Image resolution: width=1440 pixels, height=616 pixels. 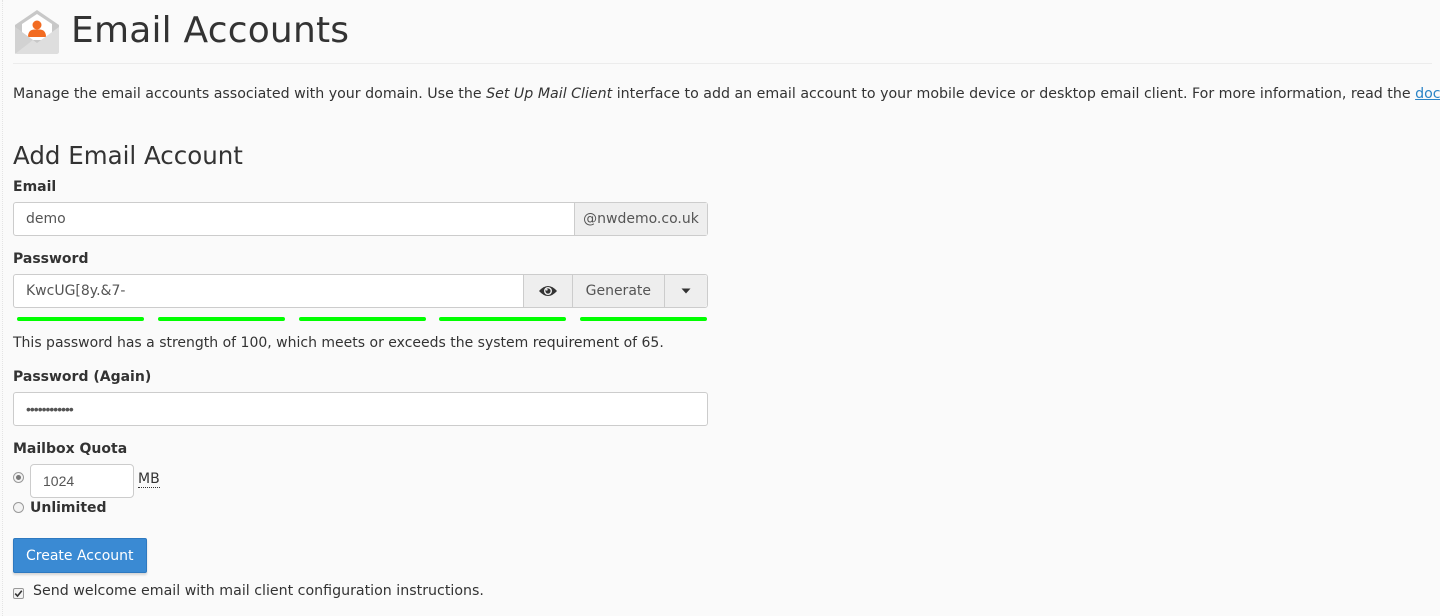 What do you see at coordinates (51, 259) in the screenshot?
I see `password-label: Password` at bounding box center [51, 259].